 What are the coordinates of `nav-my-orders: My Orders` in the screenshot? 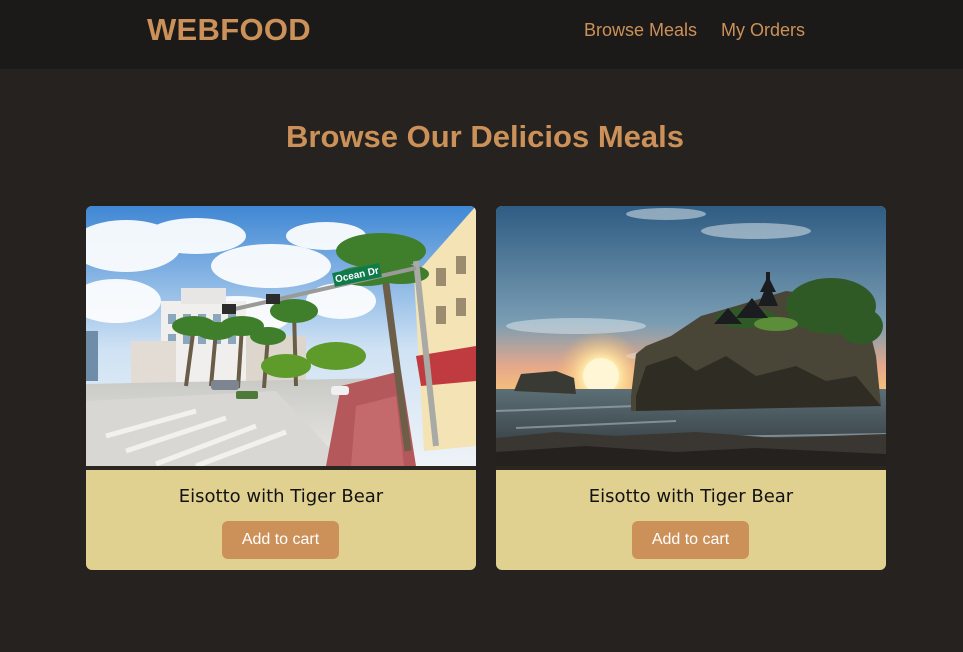 It's located at (763, 30).